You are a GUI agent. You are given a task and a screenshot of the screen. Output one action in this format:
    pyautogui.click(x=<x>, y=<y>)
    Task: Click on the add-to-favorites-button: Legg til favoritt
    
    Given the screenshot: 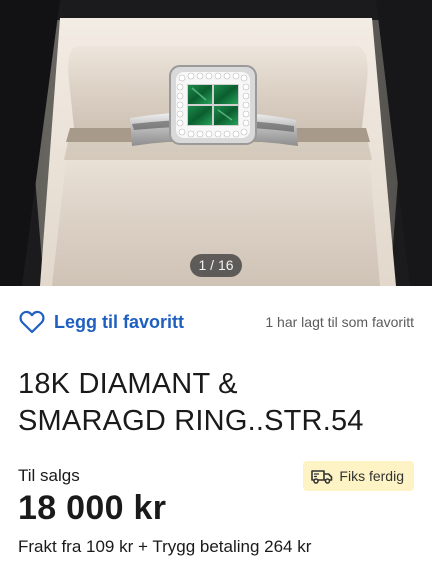 What is the action you would take?
    pyautogui.click(x=101, y=322)
    